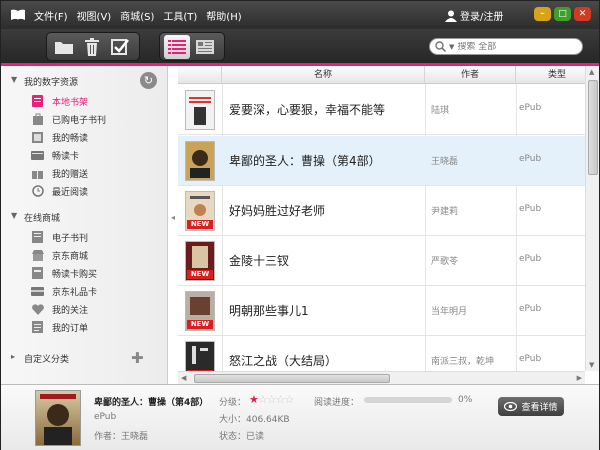  I want to click on section-store: 在线商城, so click(42, 217).